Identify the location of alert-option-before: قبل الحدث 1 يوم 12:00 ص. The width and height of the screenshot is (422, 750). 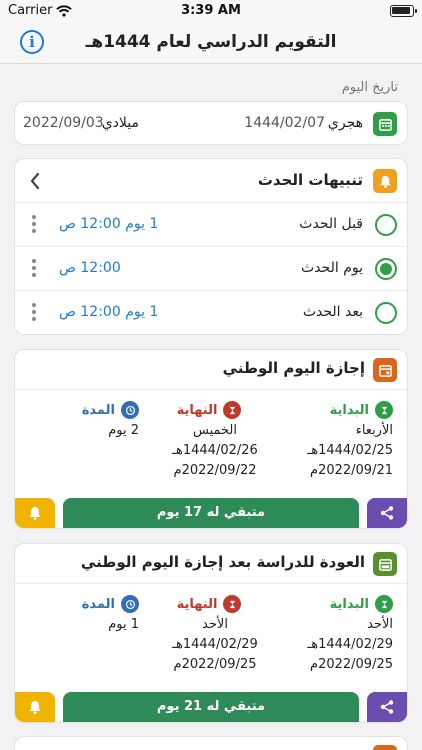
(211, 225).